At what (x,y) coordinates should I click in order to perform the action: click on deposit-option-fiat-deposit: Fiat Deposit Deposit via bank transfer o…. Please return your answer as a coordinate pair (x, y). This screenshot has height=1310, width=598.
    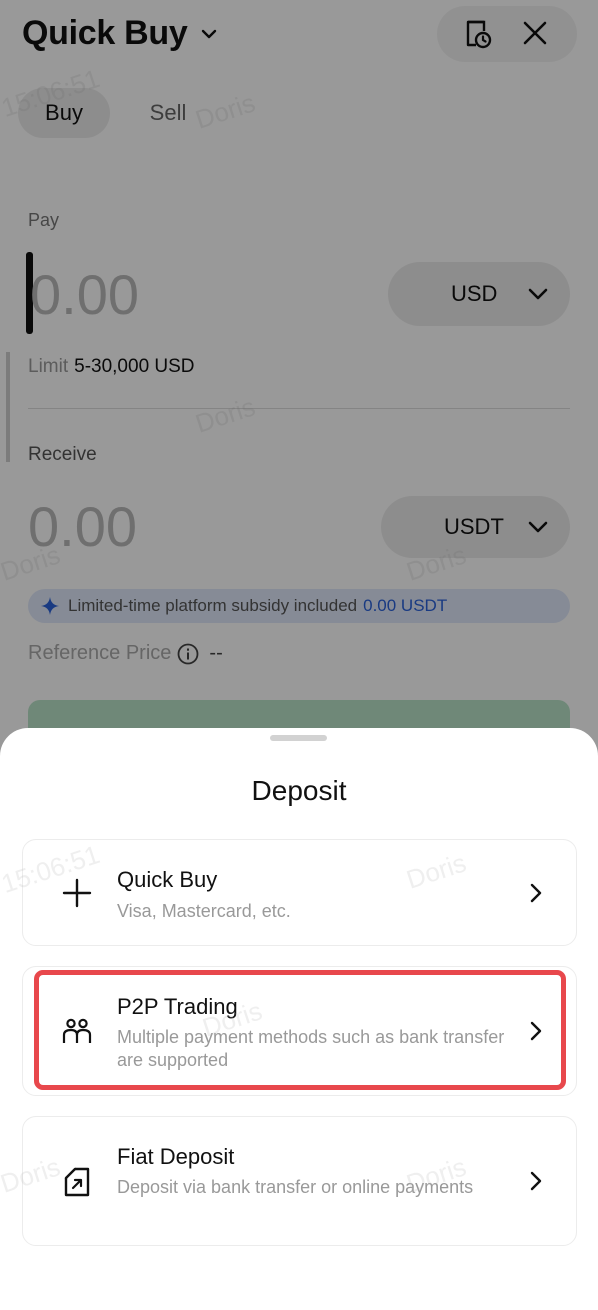
    Looking at the image, I should click on (299, 1181).